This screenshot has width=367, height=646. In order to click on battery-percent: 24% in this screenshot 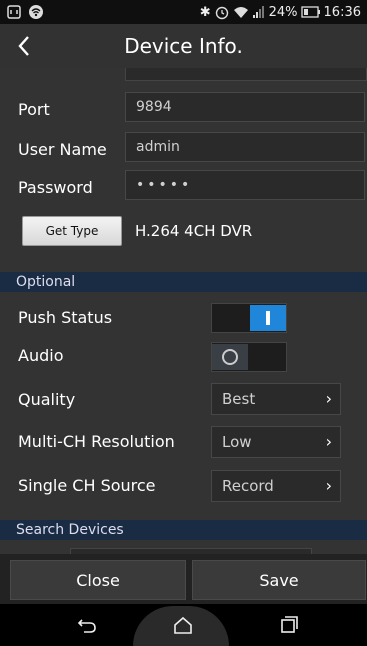, I will do `click(283, 12)`.